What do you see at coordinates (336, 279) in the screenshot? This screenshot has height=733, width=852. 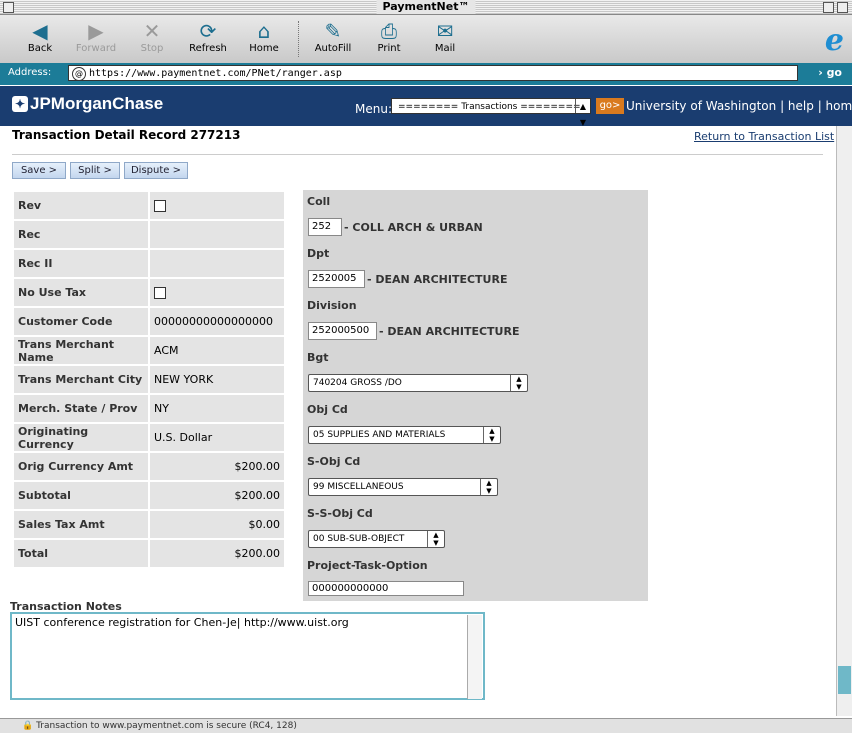 I see `dpt-input: 2520005` at bounding box center [336, 279].